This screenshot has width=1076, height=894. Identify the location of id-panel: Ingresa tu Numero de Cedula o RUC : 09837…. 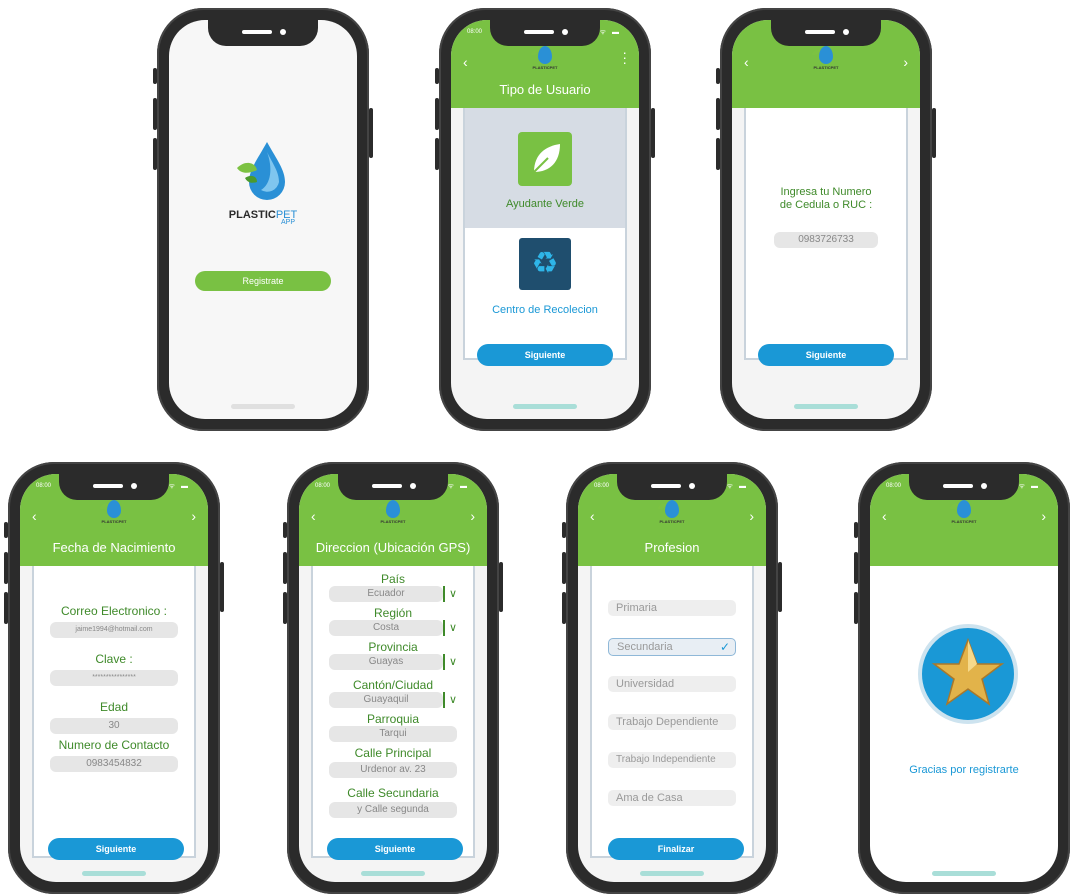
(826, 234).